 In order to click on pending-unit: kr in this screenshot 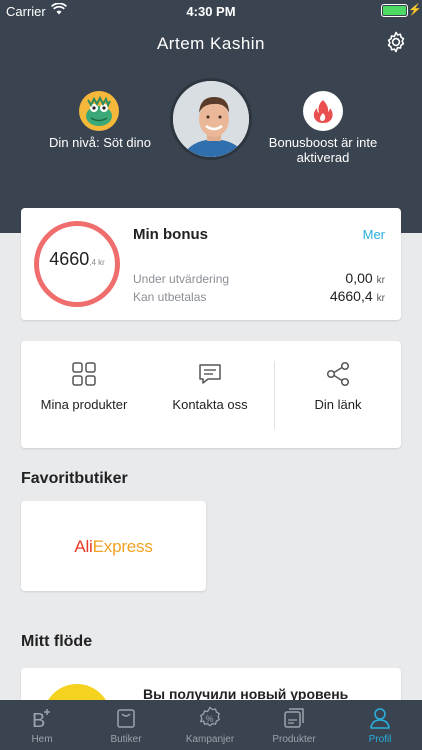, I will do `click(380, 280)`.